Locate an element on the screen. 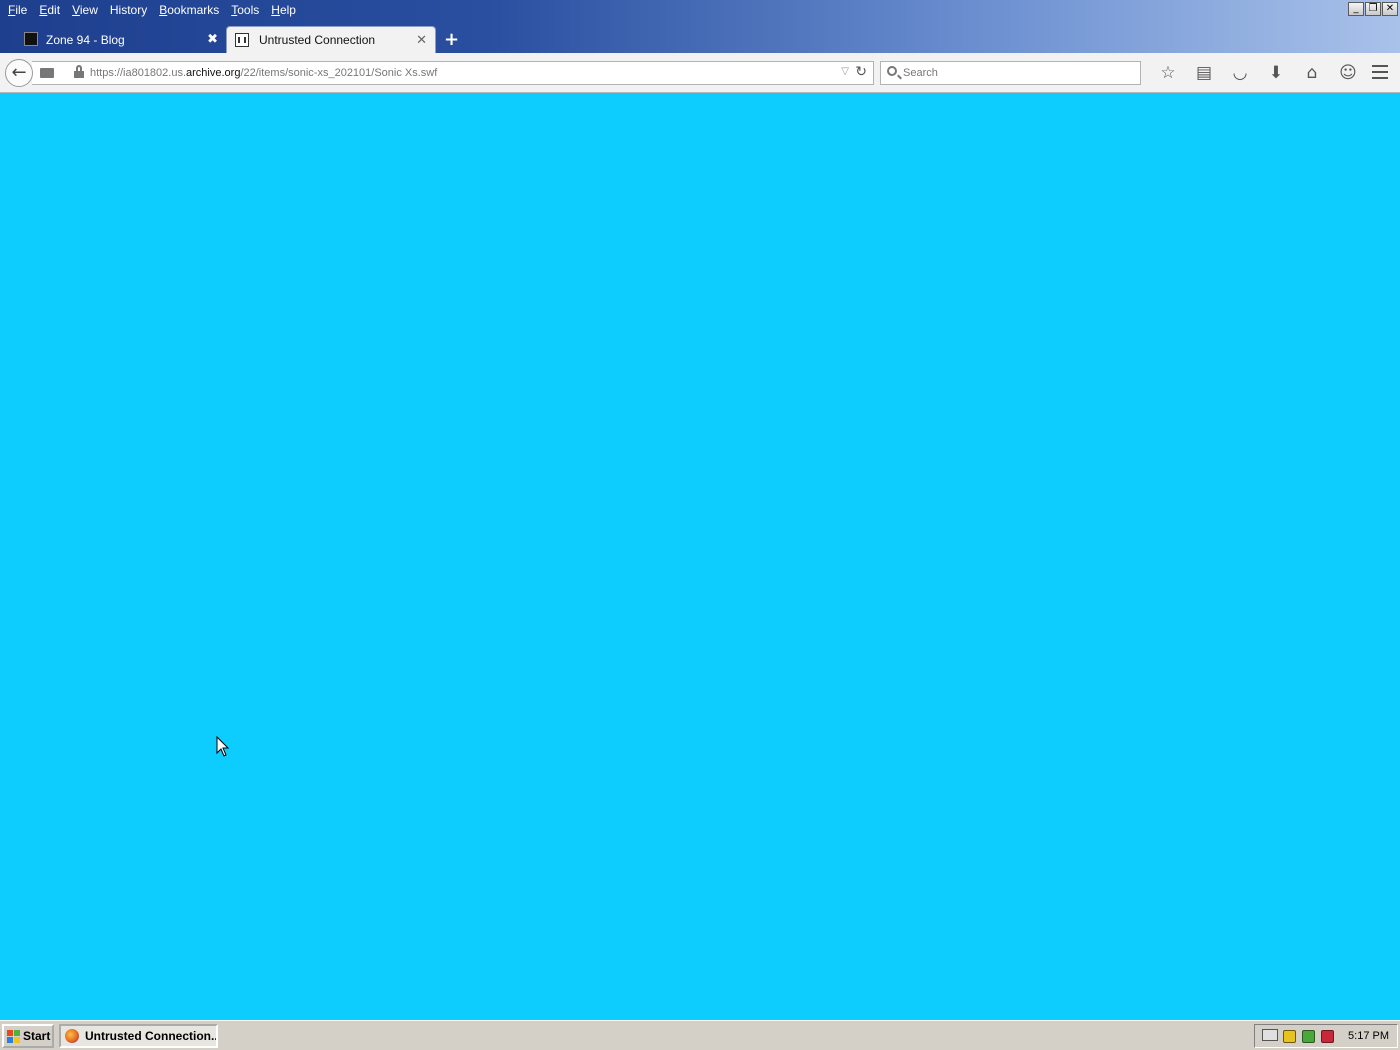 Image resolution: width=1400 pixels, height=1050 pixels. menu-accel: V is located at coordinates (76, 10).